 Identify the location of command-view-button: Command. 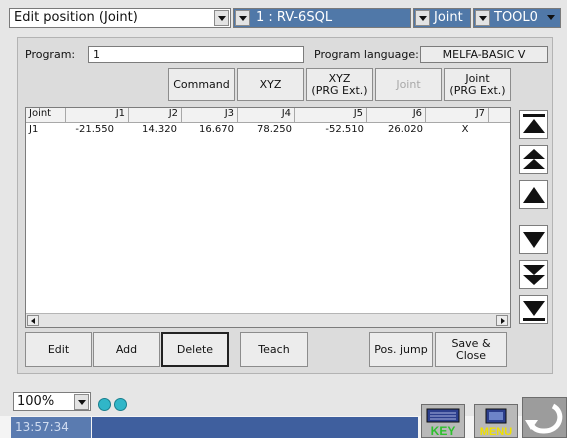
(201, 84).